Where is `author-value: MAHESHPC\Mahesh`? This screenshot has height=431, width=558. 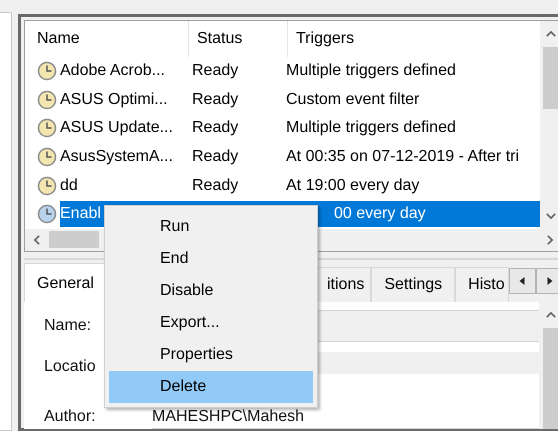 author-value: MAHESHPC\Mahesh is located at coordinates (228, 417).